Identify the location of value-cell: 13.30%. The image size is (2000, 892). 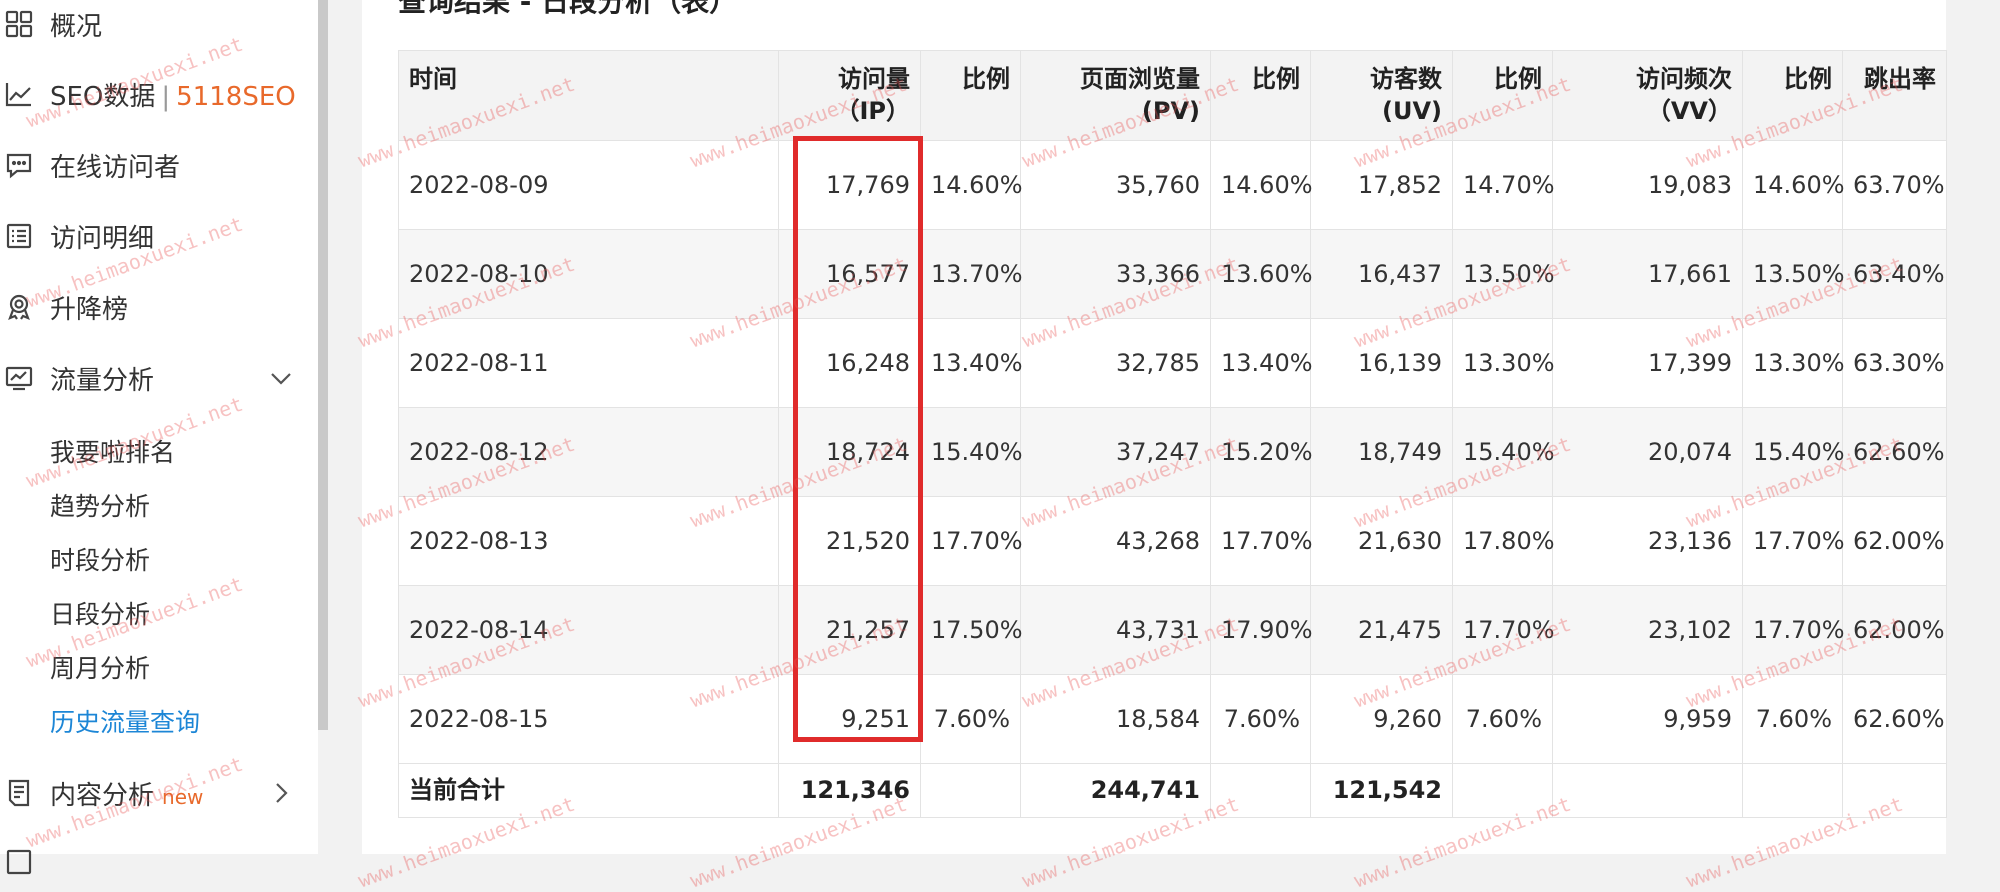
(1793, 363).